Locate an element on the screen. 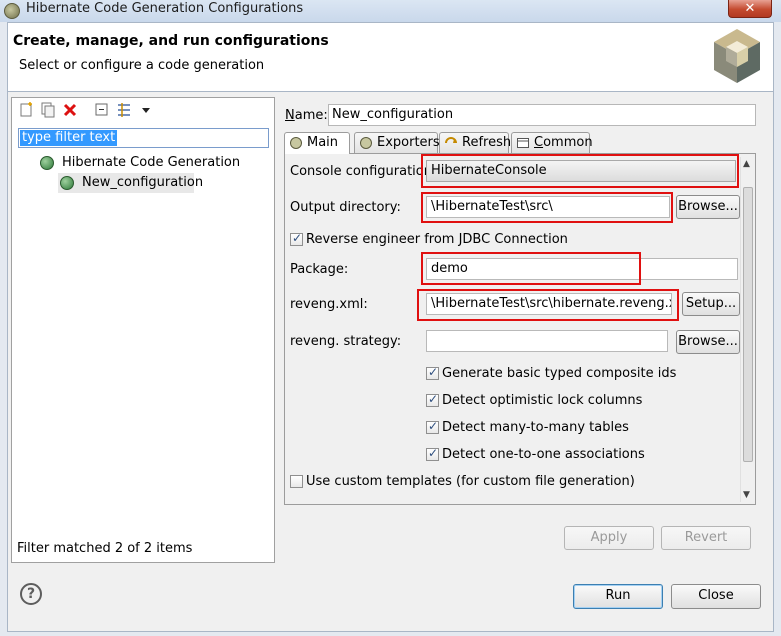 This screenshot has height=636, width=781. highlight-reveng-xml is located at coordinates (548, 305).